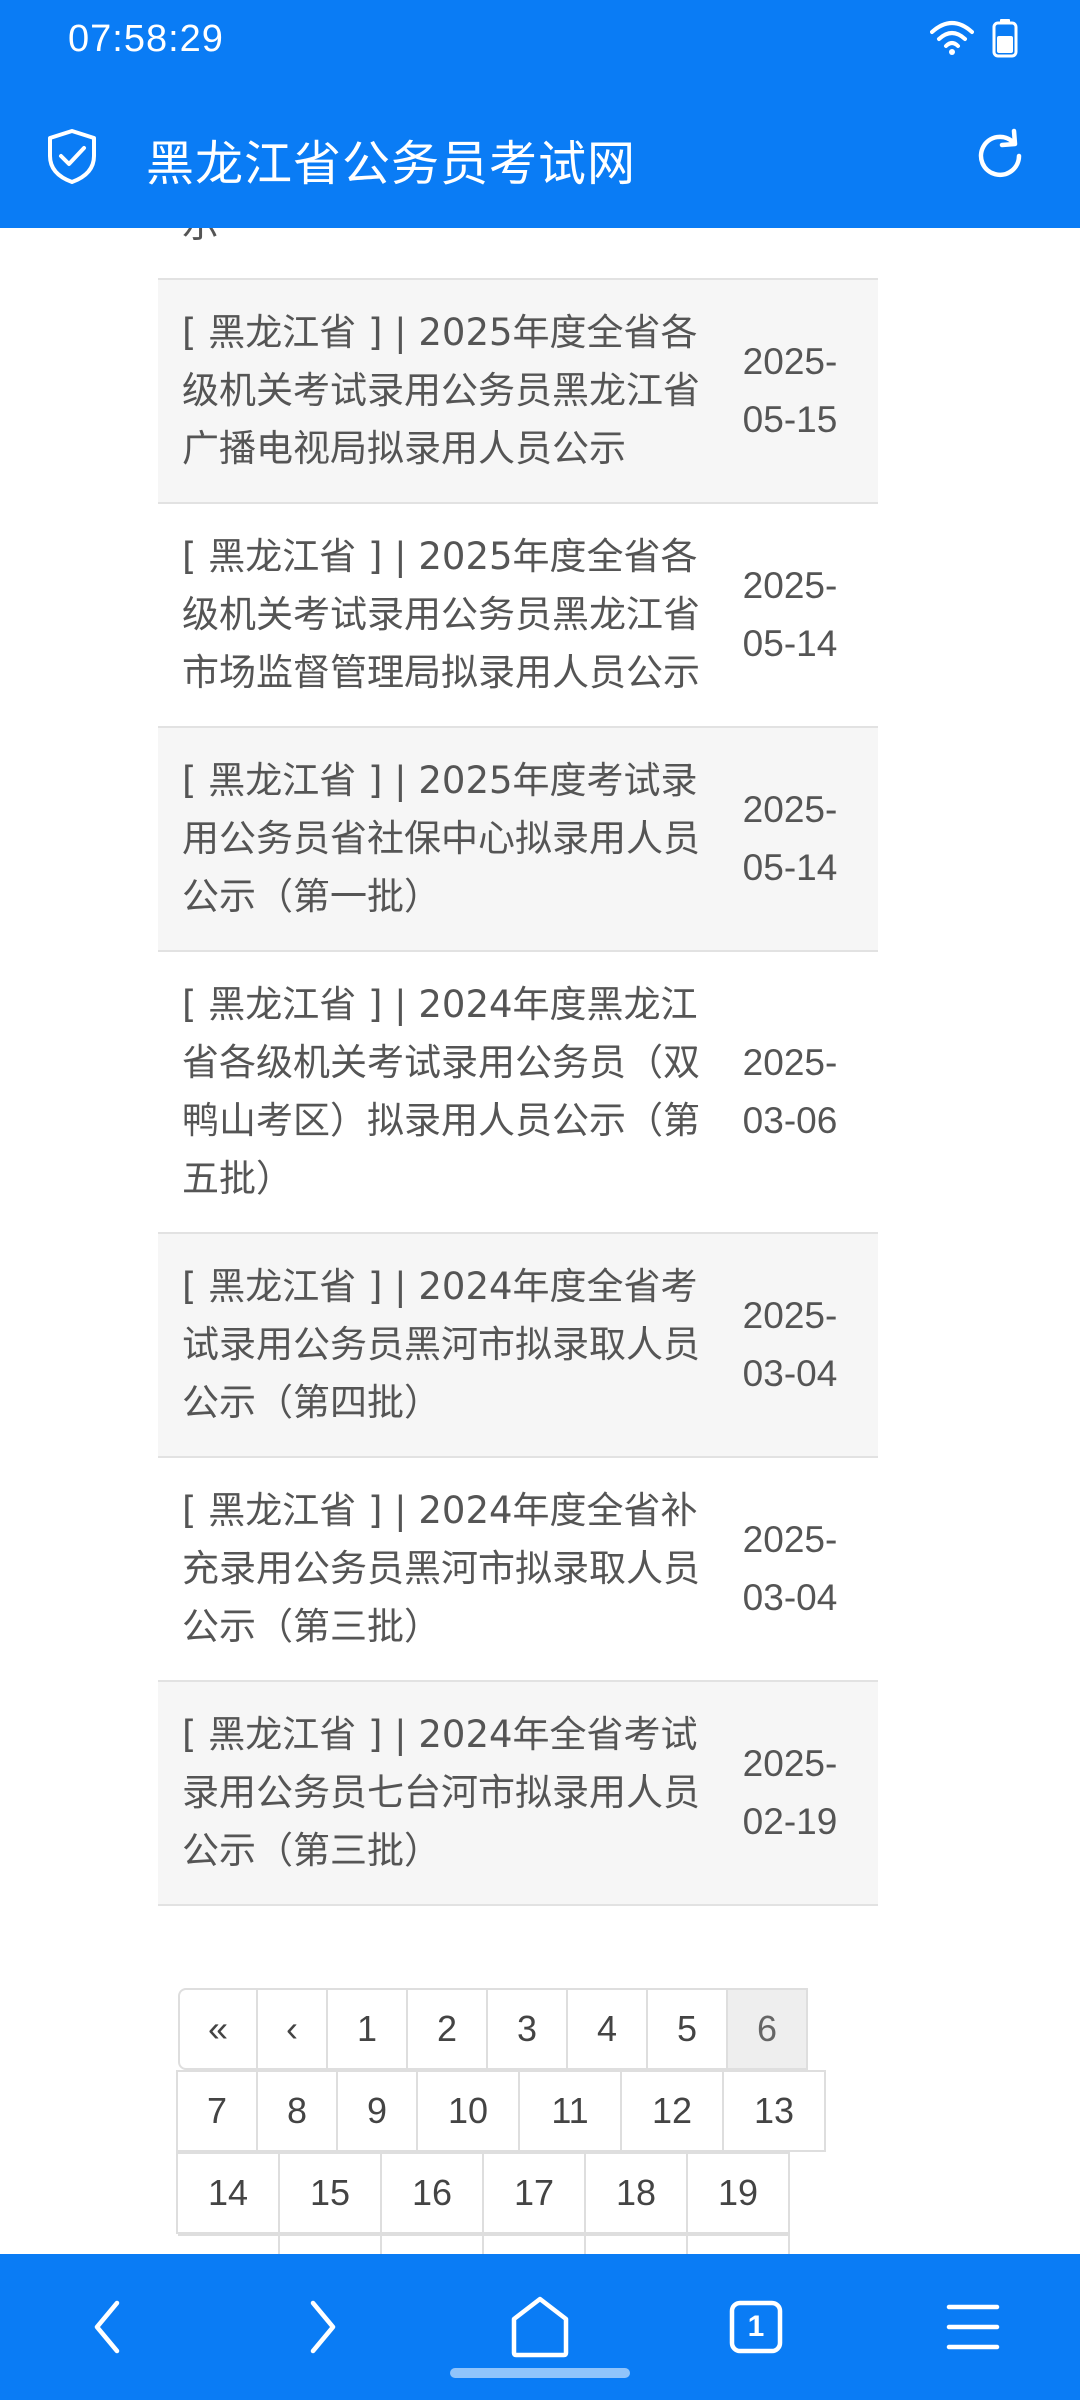 The image size is (1080, 2400). Describe the element at coordinates (1005, 38) in the screenshot. I see `battery-icon` at that location.